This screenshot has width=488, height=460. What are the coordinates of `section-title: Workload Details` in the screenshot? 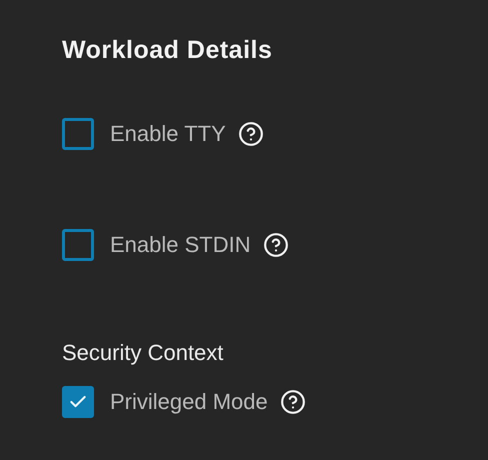 It's located at (168, 50).